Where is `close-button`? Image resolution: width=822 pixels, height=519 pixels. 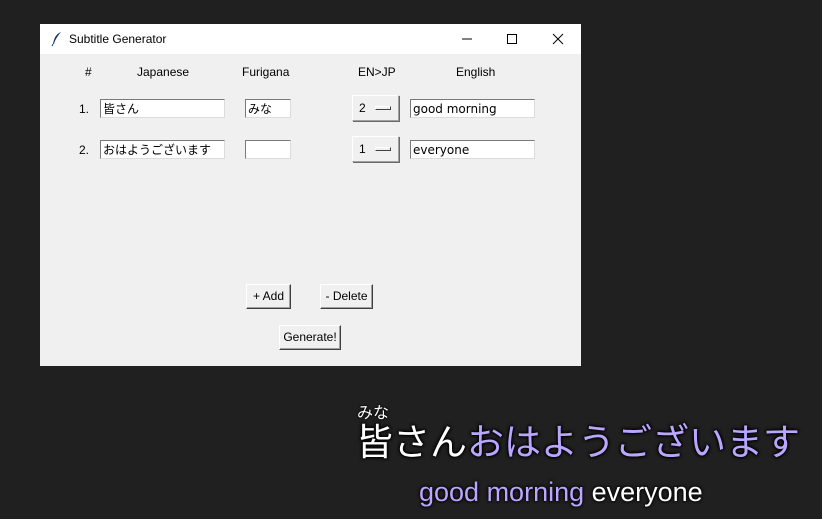
close-button is located at coordinates (558, 39).